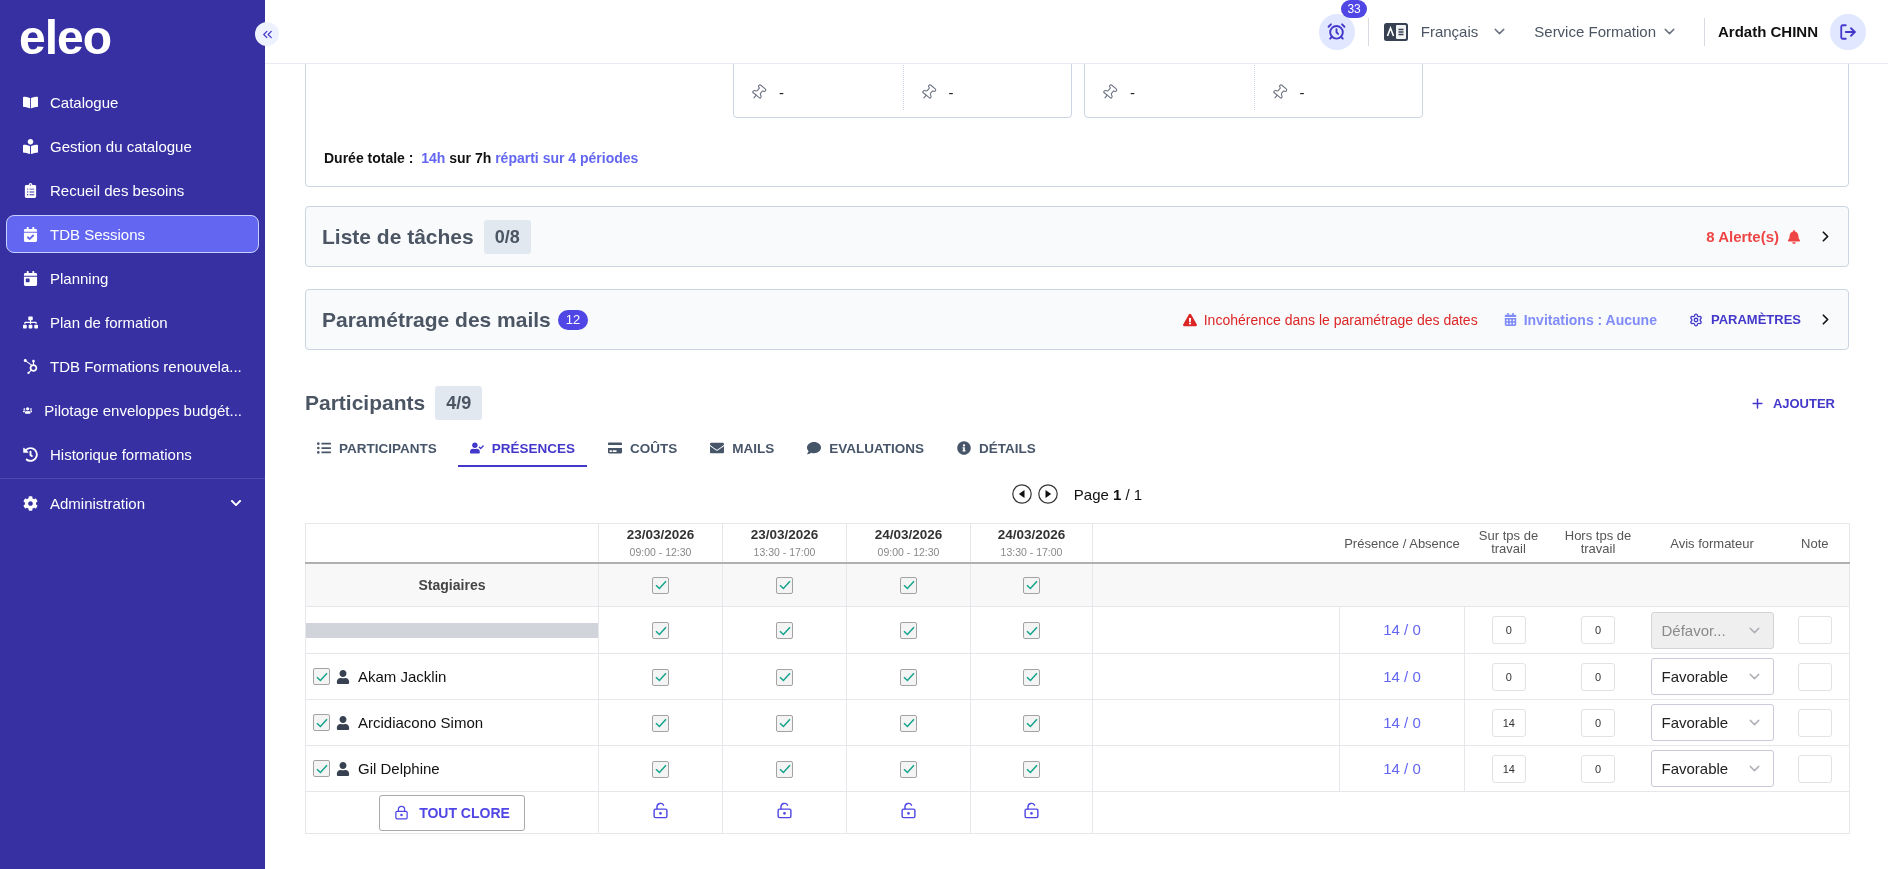 The width and height of the screenshot is (1888, 869). Describe the element at coordinates (1354, 9) in the screenshot. I see `notification-badge: 33` at that location.